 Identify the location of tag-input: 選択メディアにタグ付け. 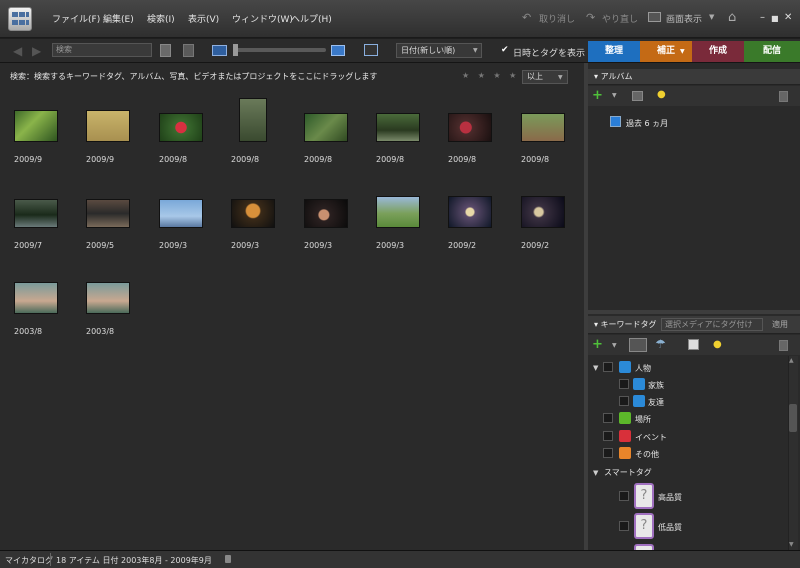
(712, 324).